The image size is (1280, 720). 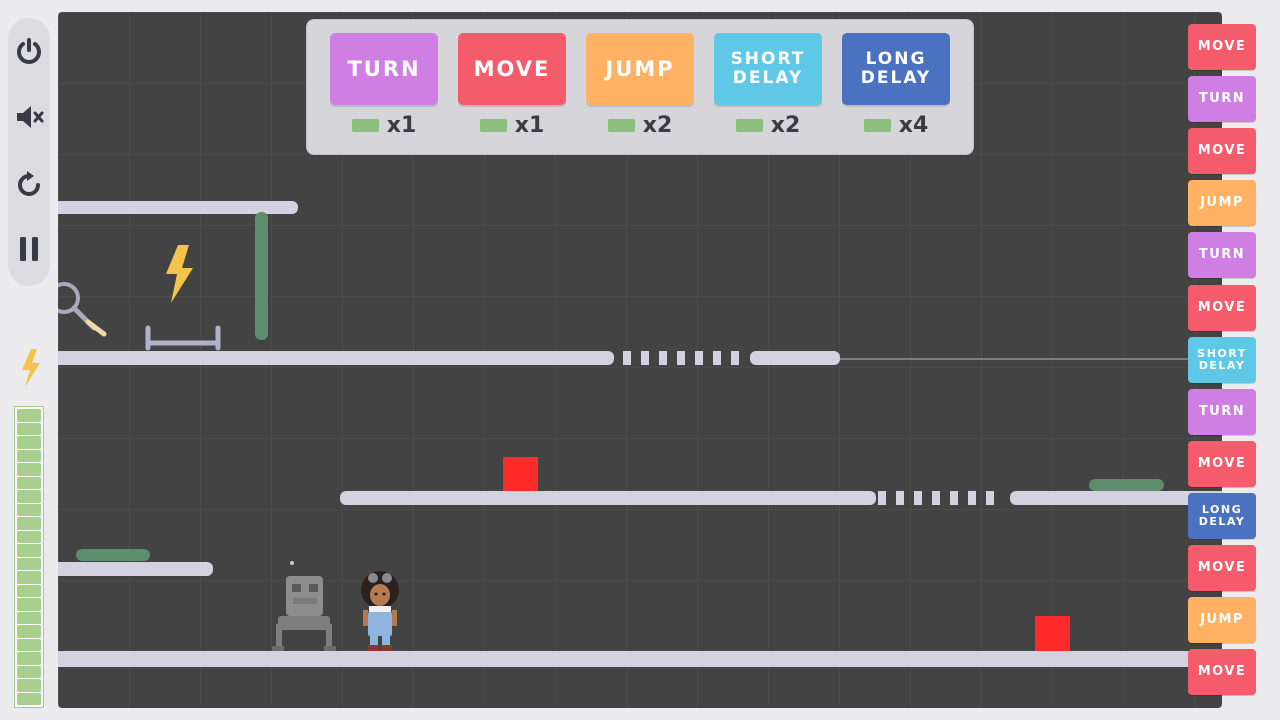 What do you see at coordinates (640, 659) in the screenshot?
I see `floor` at bounding box center [640, 659].